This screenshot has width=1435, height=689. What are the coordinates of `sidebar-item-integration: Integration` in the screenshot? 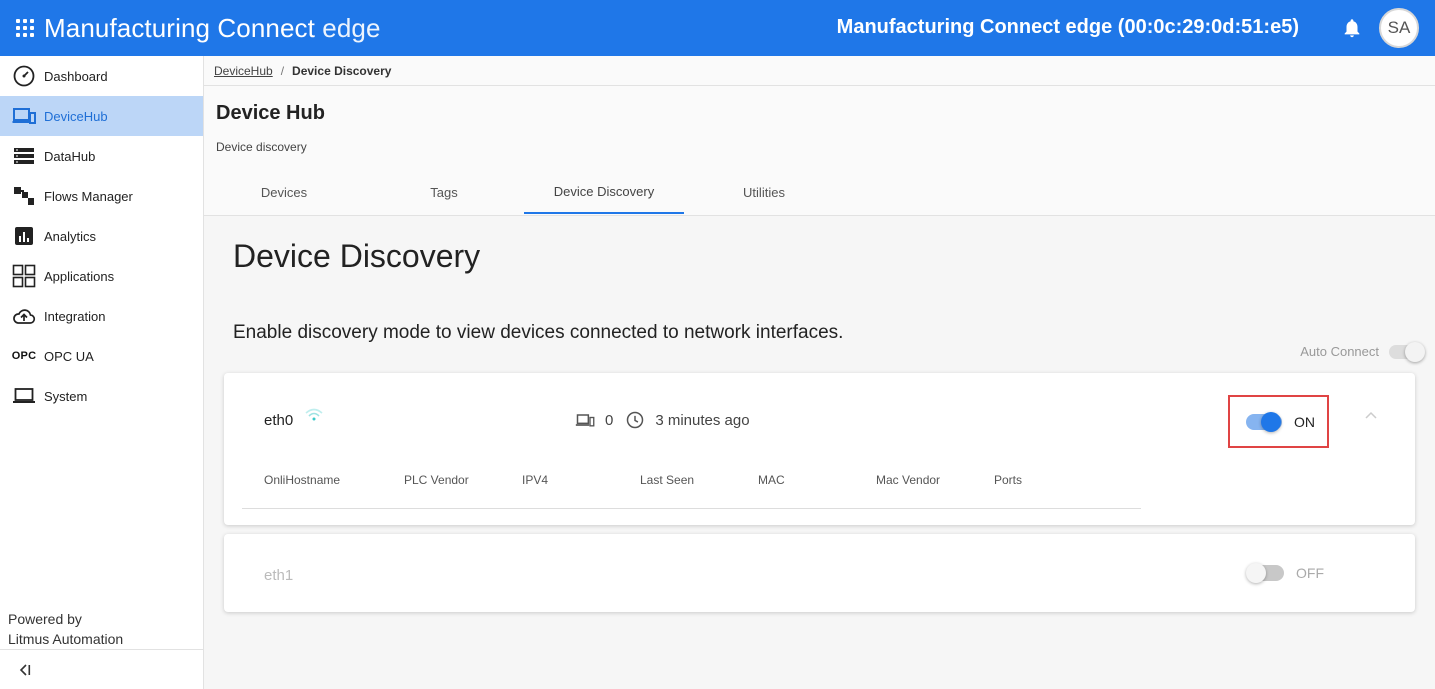 It's located at (101, 316).